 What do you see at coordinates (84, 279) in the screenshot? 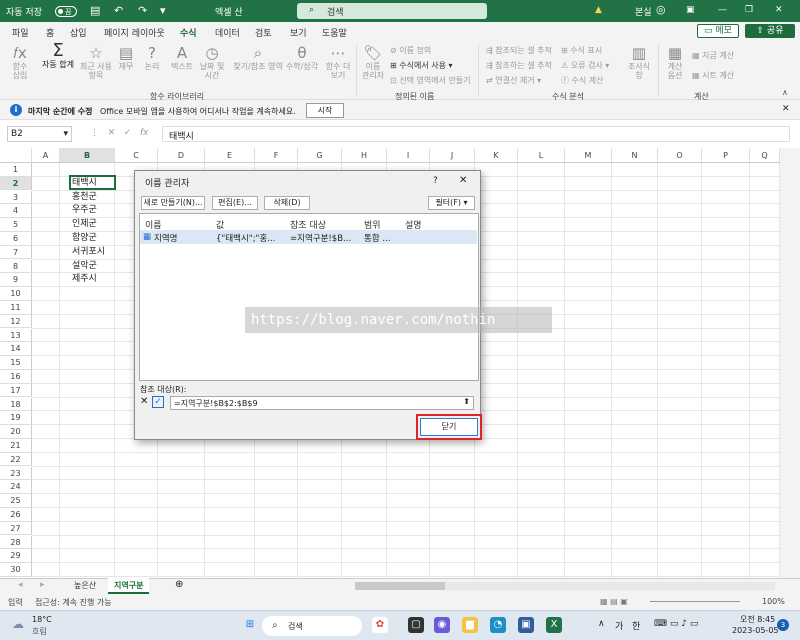
I see `cell-b: 제주시` at bounding box center [84, 279].